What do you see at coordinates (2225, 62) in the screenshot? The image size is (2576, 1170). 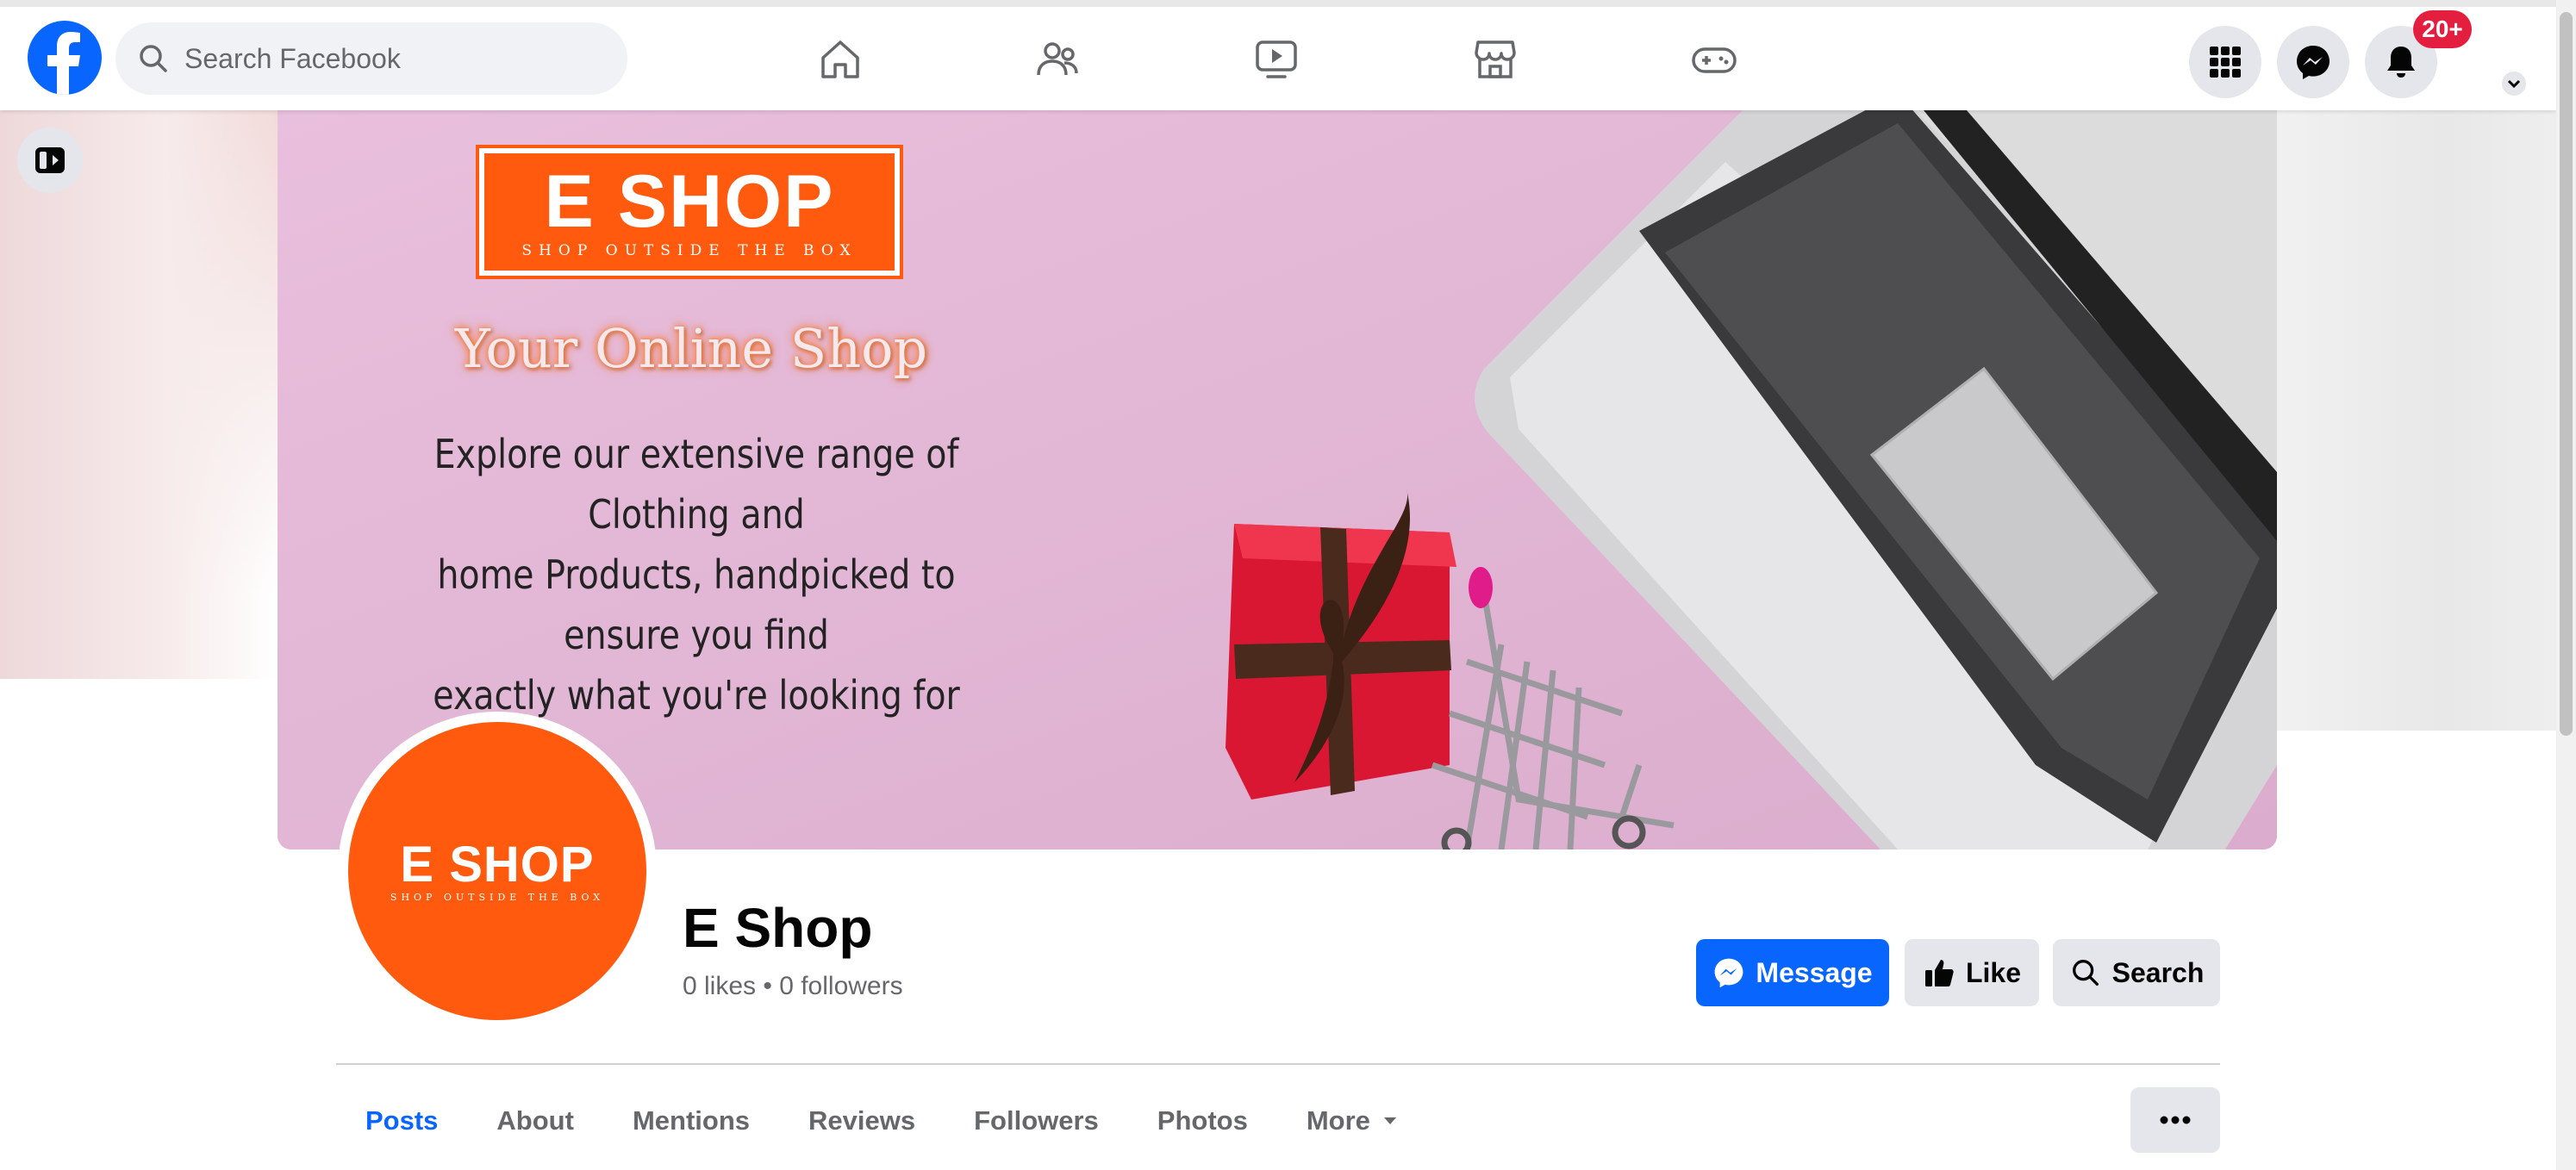 I see `menu-grid-icon` at bounding box center [2225, 62].